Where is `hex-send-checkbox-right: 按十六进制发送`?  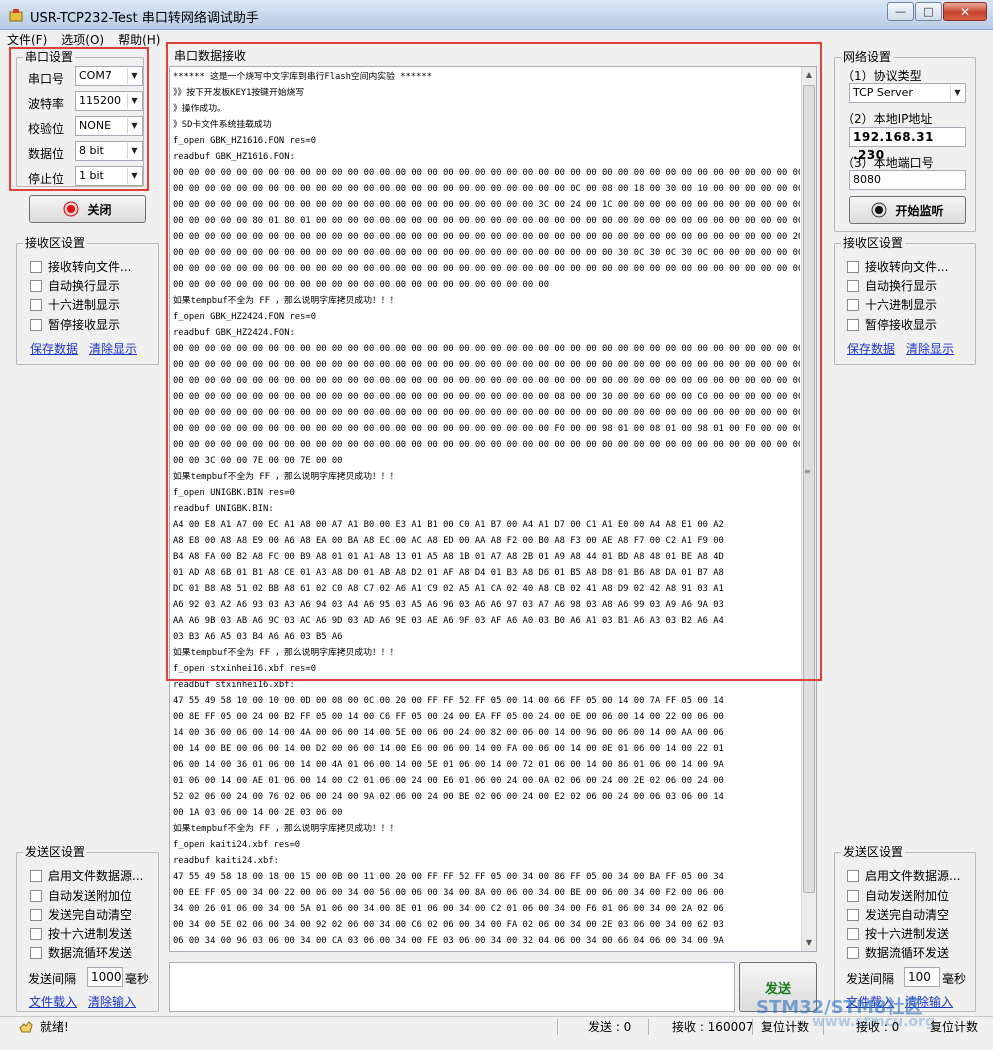
hex-send-checkbox-right: 按十六进制发送 is located at coordinates (898, 933).